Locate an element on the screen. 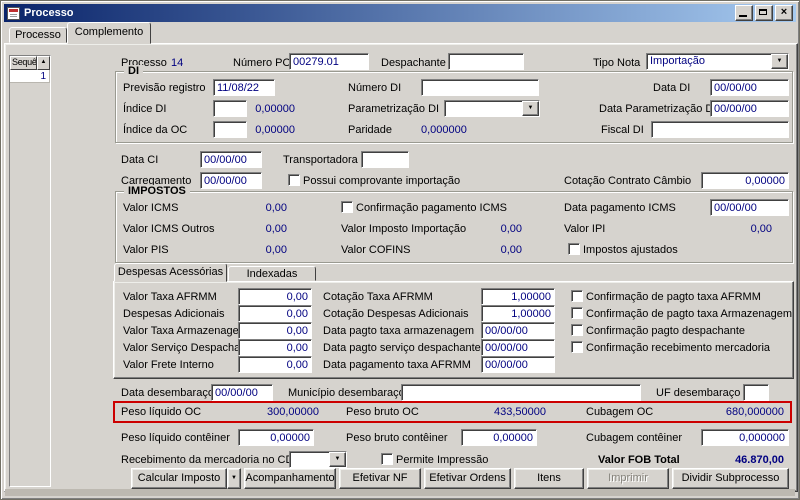 The image size is (800, 500). transportadora-label: Transportadora is located at coordinates (320, 160).